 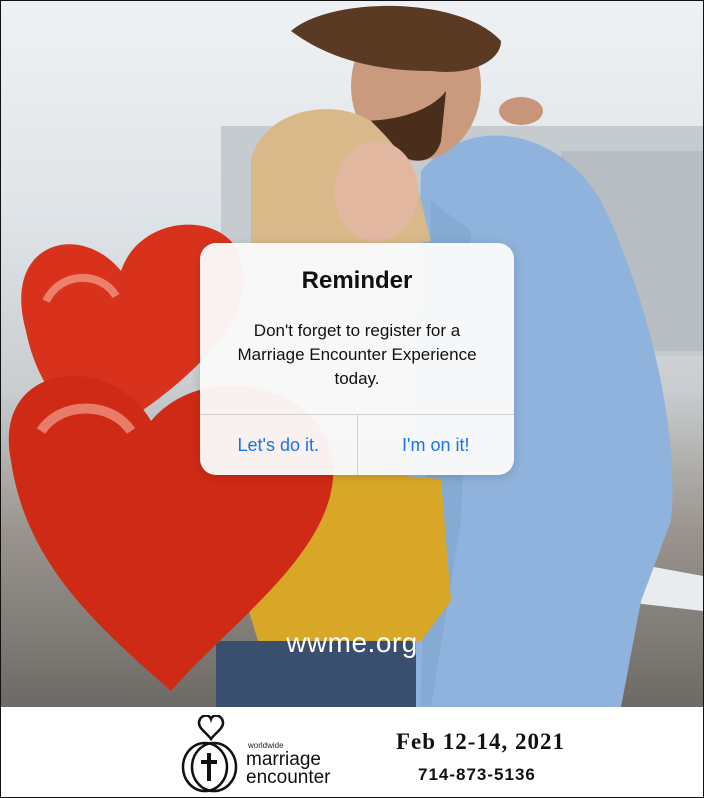 What do you see at coordinates (288, 777) in the screenshot?
I see `logo-line-2: encounter` at bounding box center [288, 777].